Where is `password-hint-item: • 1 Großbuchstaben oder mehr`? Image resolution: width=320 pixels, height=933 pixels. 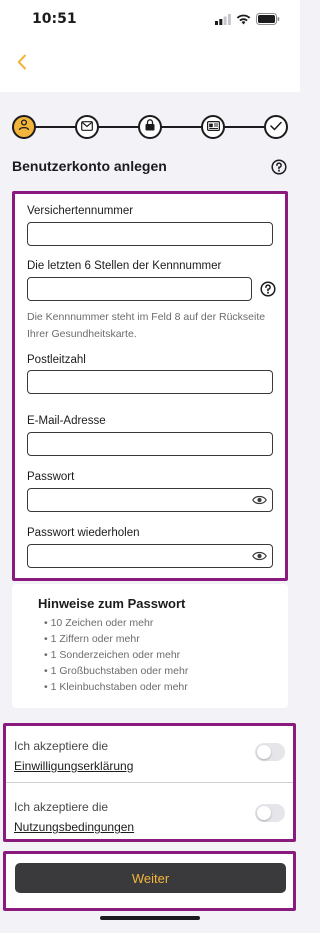
password-hint-item: • 1 Großbuchstaben oder mehr is located at coordinates (116, 671).